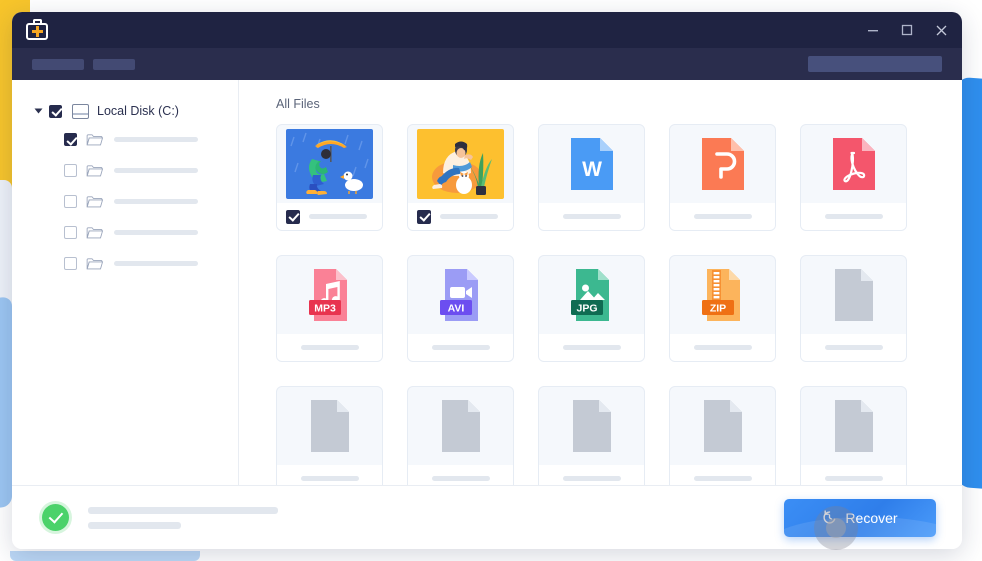  I want to click on decorative-blue-left-shape, so click(6, 405).